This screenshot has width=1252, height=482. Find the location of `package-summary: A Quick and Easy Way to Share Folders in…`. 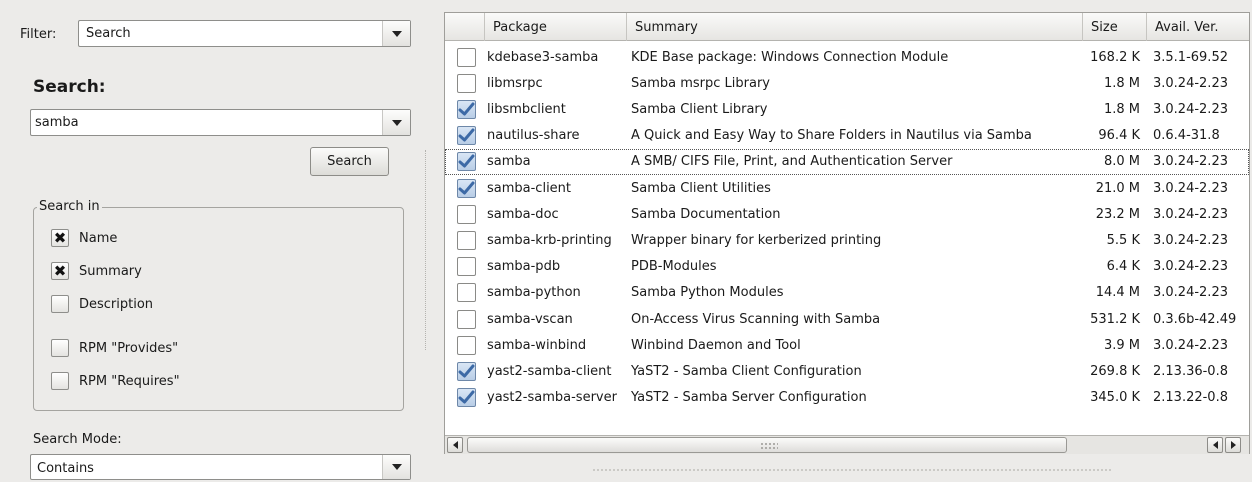

package-summary: A Quick and Easy Way to Share Folders in… is located at coordinates (831, 136).